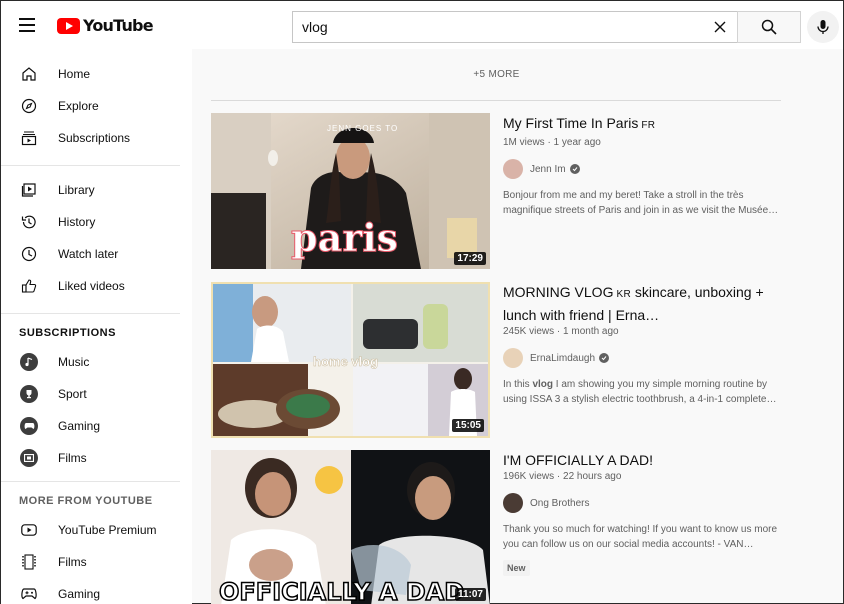 This screenshot has width=844, height=604. I want to click on search-button, so click(769, 27).